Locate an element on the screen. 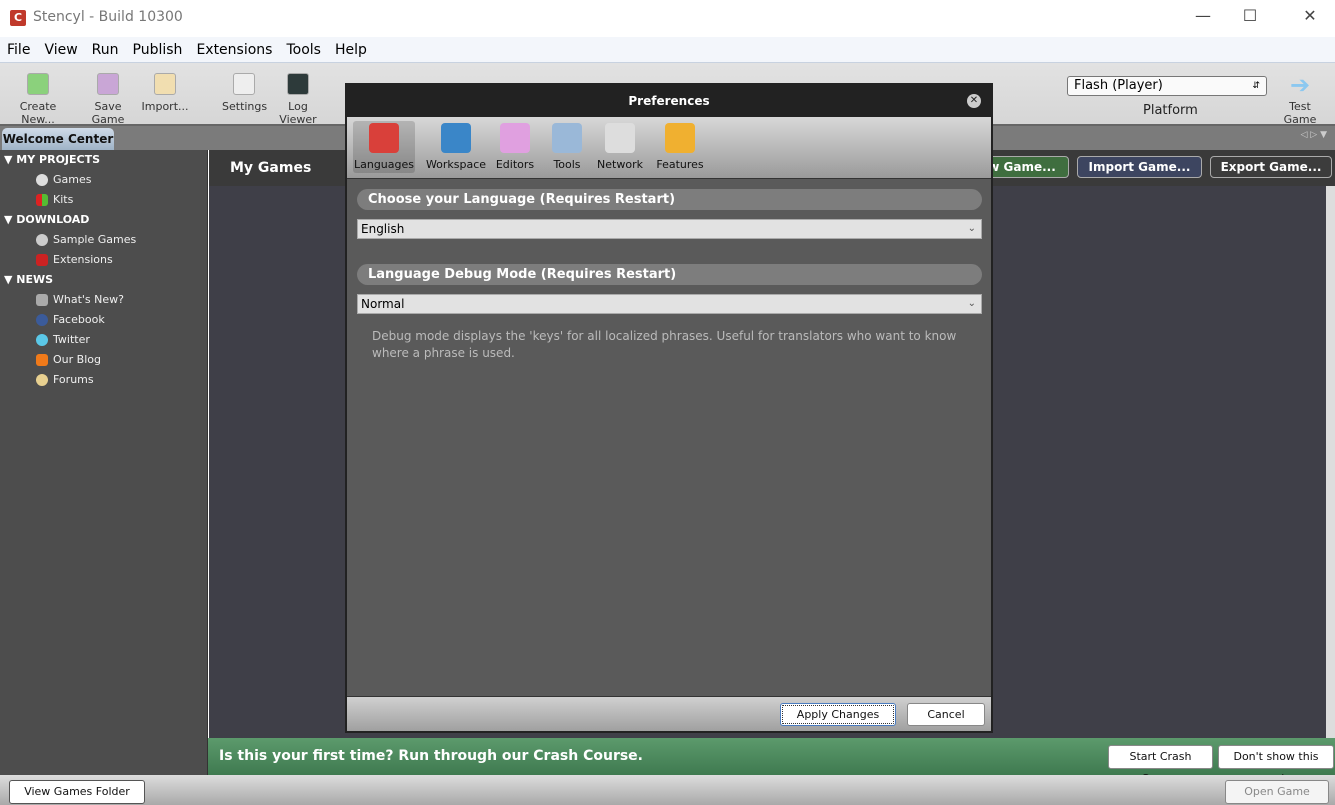  twitter-icon is located at coordinates (42, 339).